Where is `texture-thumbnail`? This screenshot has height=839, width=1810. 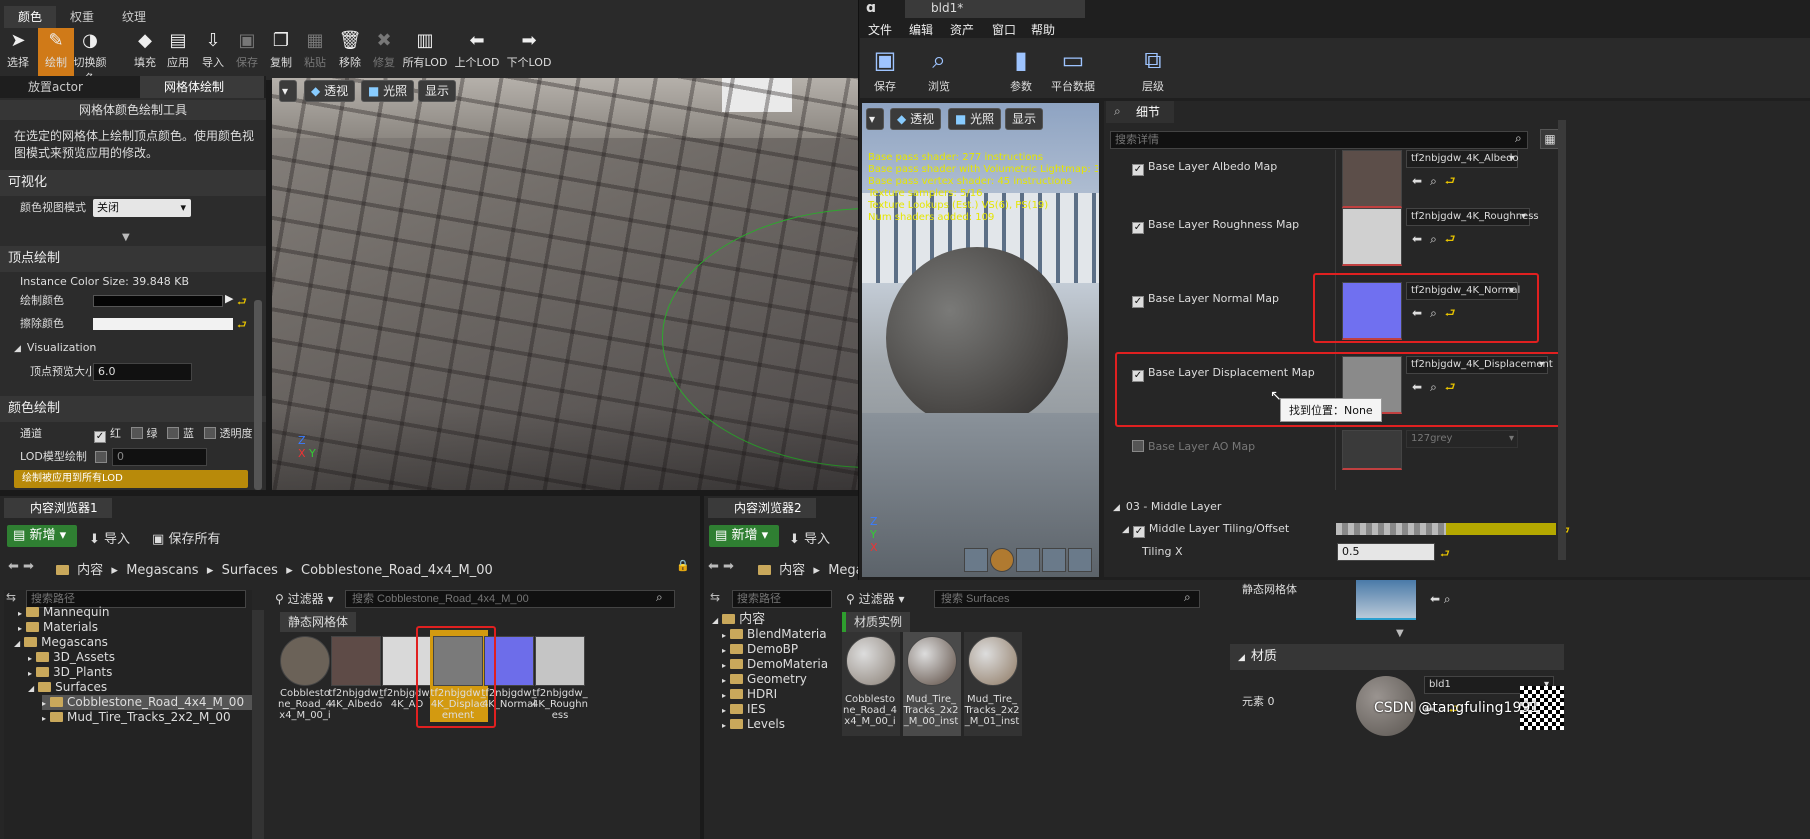 texture-thumbnail is located at coordinates (1372, 450).